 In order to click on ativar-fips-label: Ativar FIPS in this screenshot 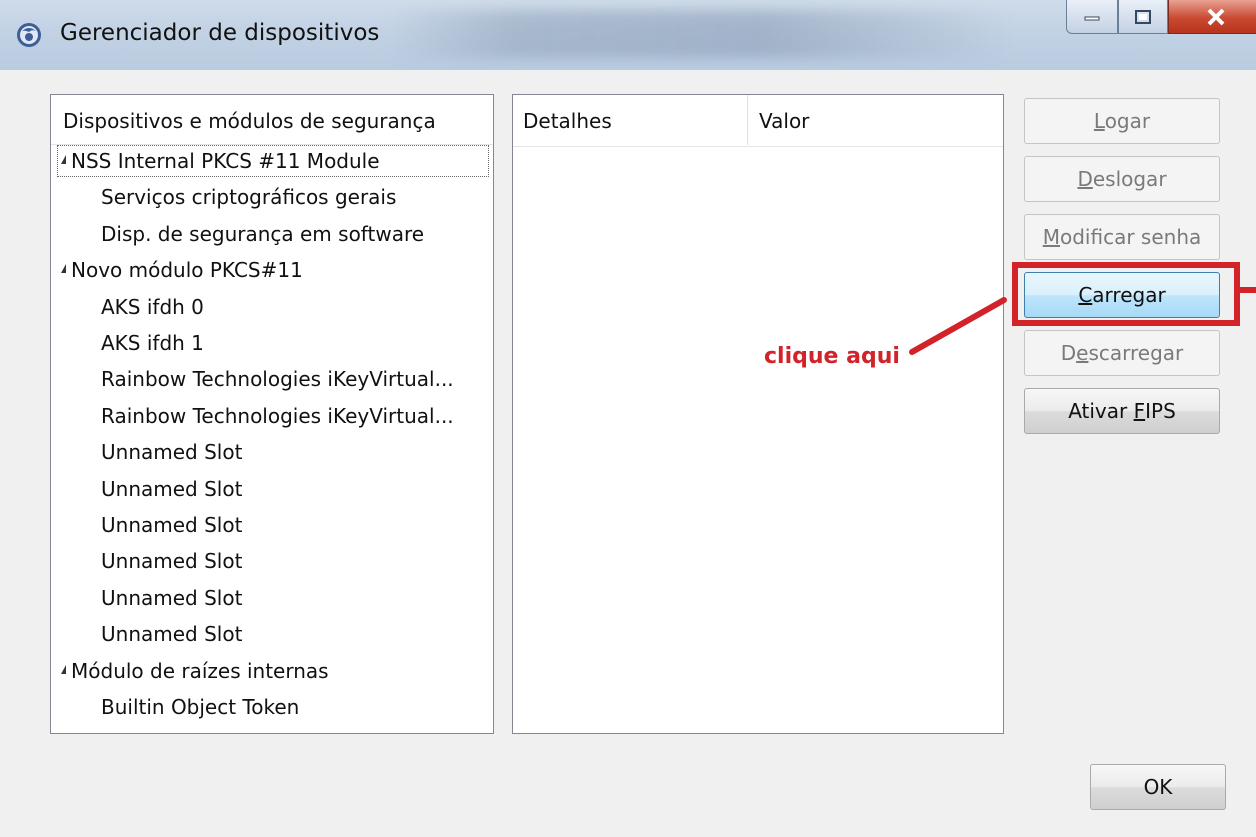, I will do `click(1122, 411)`.